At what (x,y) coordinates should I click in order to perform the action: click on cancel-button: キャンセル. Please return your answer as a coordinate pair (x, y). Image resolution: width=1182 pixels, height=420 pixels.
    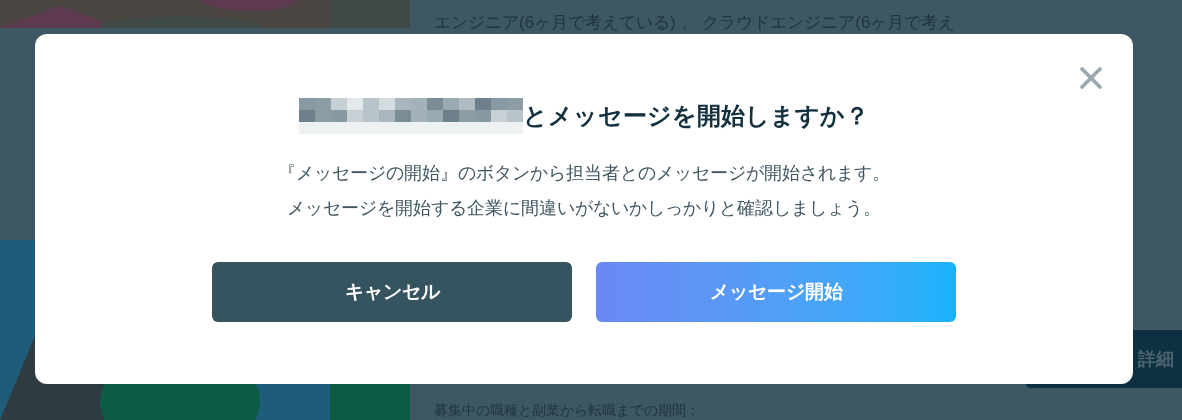
    Looking at the image, I should click on (392, 292).